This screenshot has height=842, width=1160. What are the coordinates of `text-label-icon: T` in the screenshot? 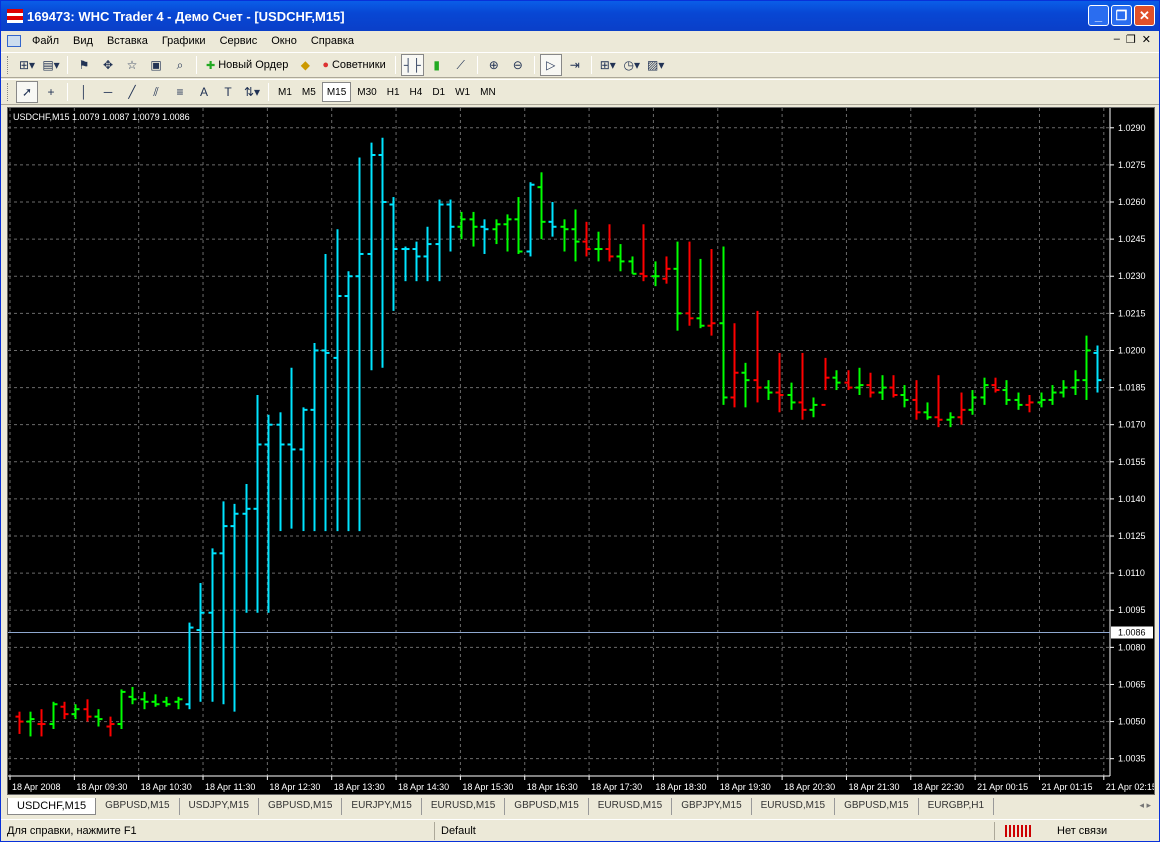 It's located at (228, 92).